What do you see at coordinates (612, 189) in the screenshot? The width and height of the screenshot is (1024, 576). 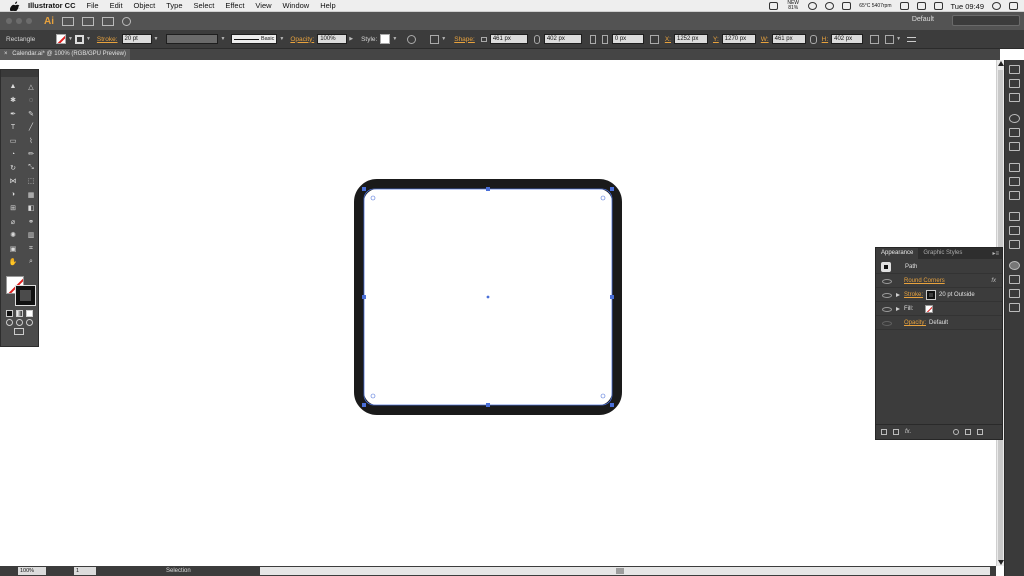 I see `handle-top-right` at bounding box center [612, 189].